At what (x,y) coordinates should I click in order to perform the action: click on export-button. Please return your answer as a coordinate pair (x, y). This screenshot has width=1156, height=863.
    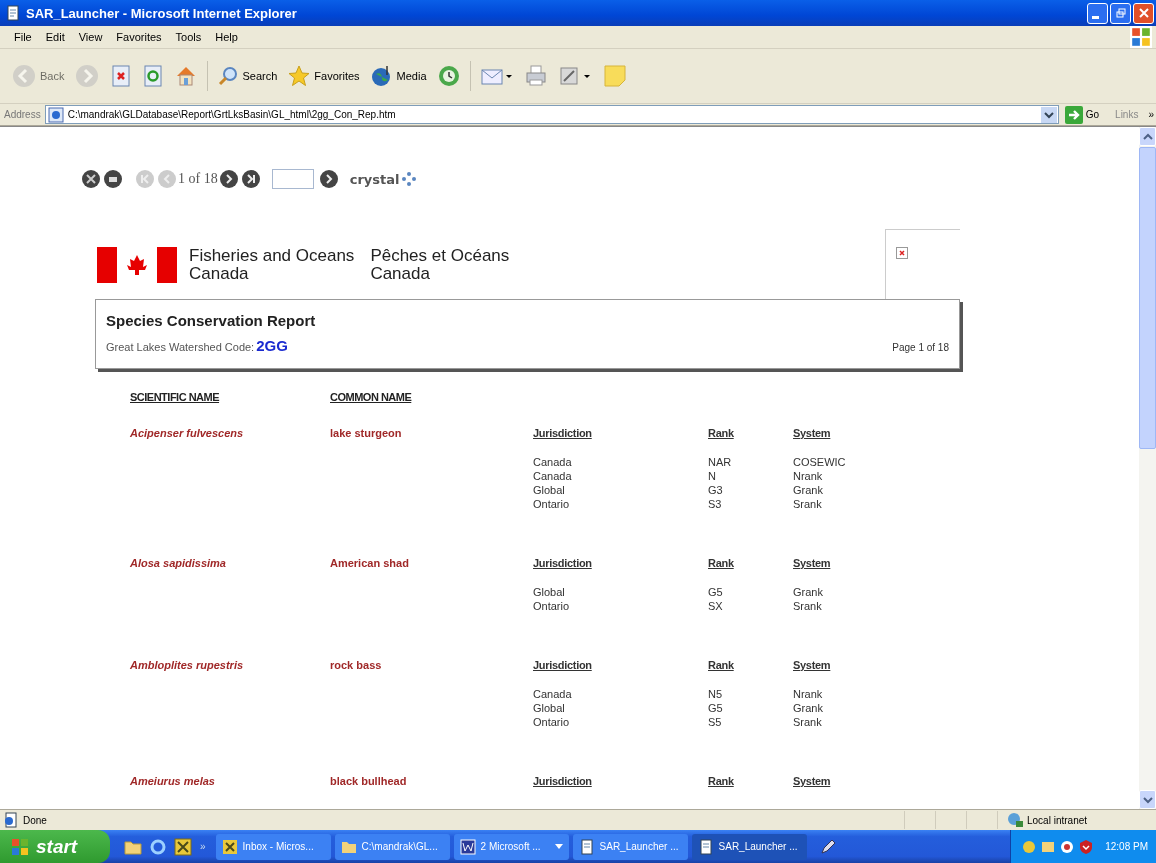
    Looking at the image, I should click on (91, 179).